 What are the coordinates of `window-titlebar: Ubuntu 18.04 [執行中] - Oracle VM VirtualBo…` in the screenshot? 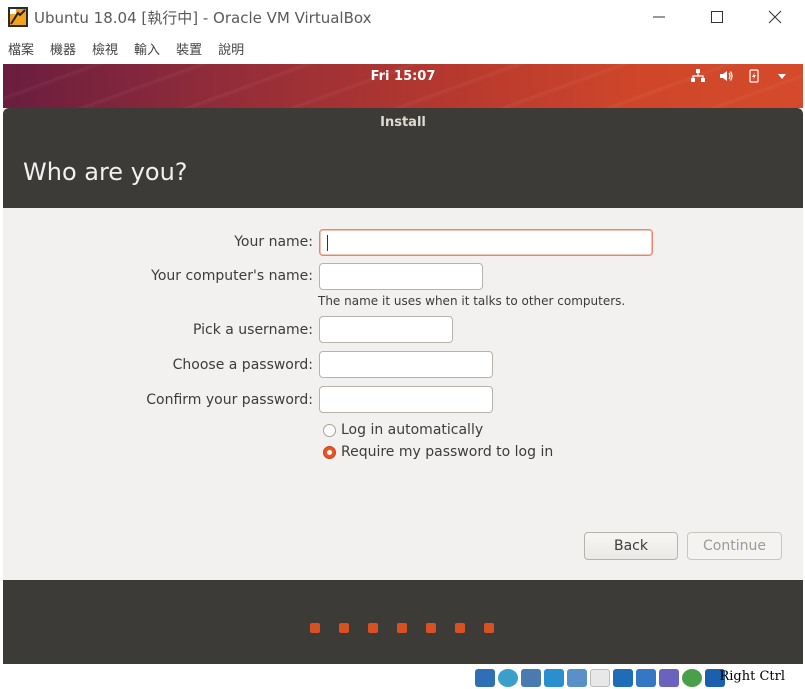 It's located at (402, 16).